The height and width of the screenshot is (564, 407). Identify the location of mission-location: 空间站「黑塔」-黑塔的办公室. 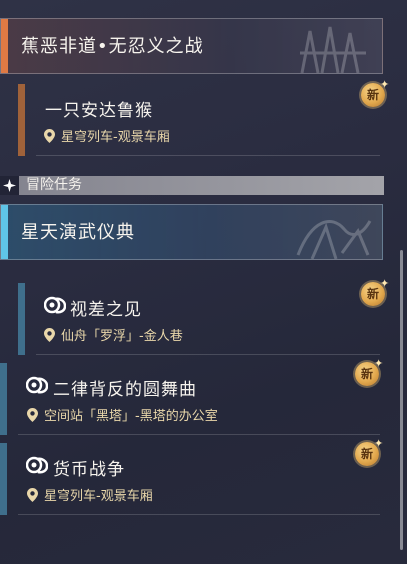
(131, 416).